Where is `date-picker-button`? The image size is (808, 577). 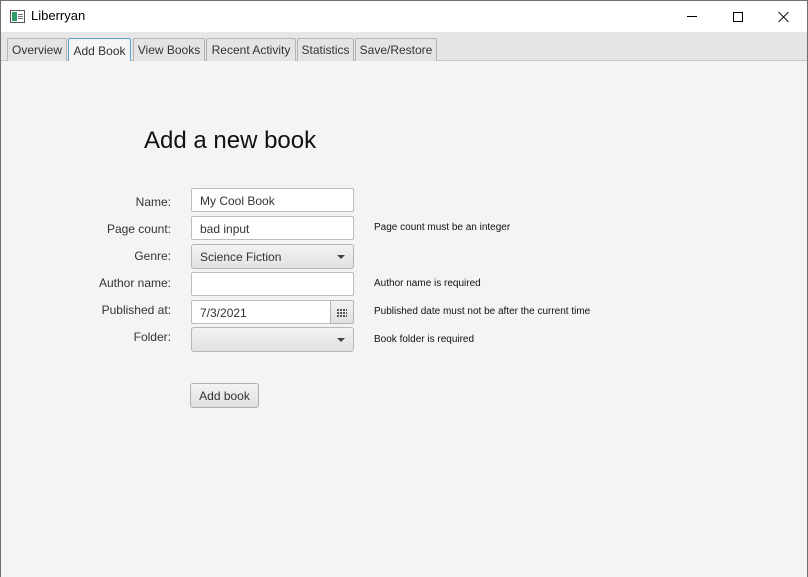
date-picker-button is located at coordinates (342, 312).